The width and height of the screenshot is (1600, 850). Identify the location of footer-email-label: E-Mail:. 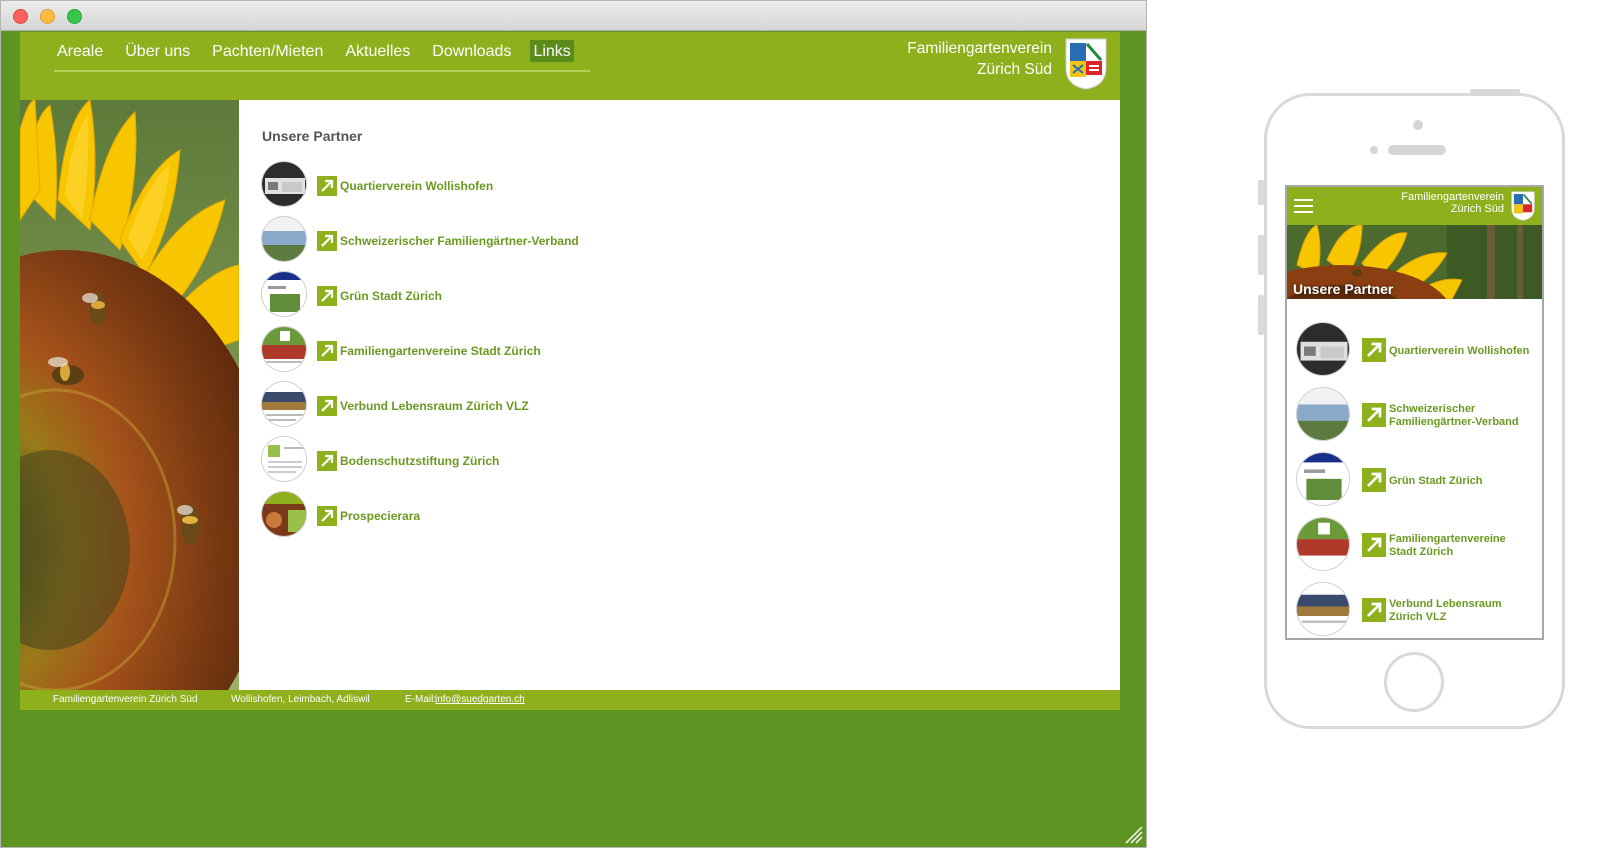
(421, 699).